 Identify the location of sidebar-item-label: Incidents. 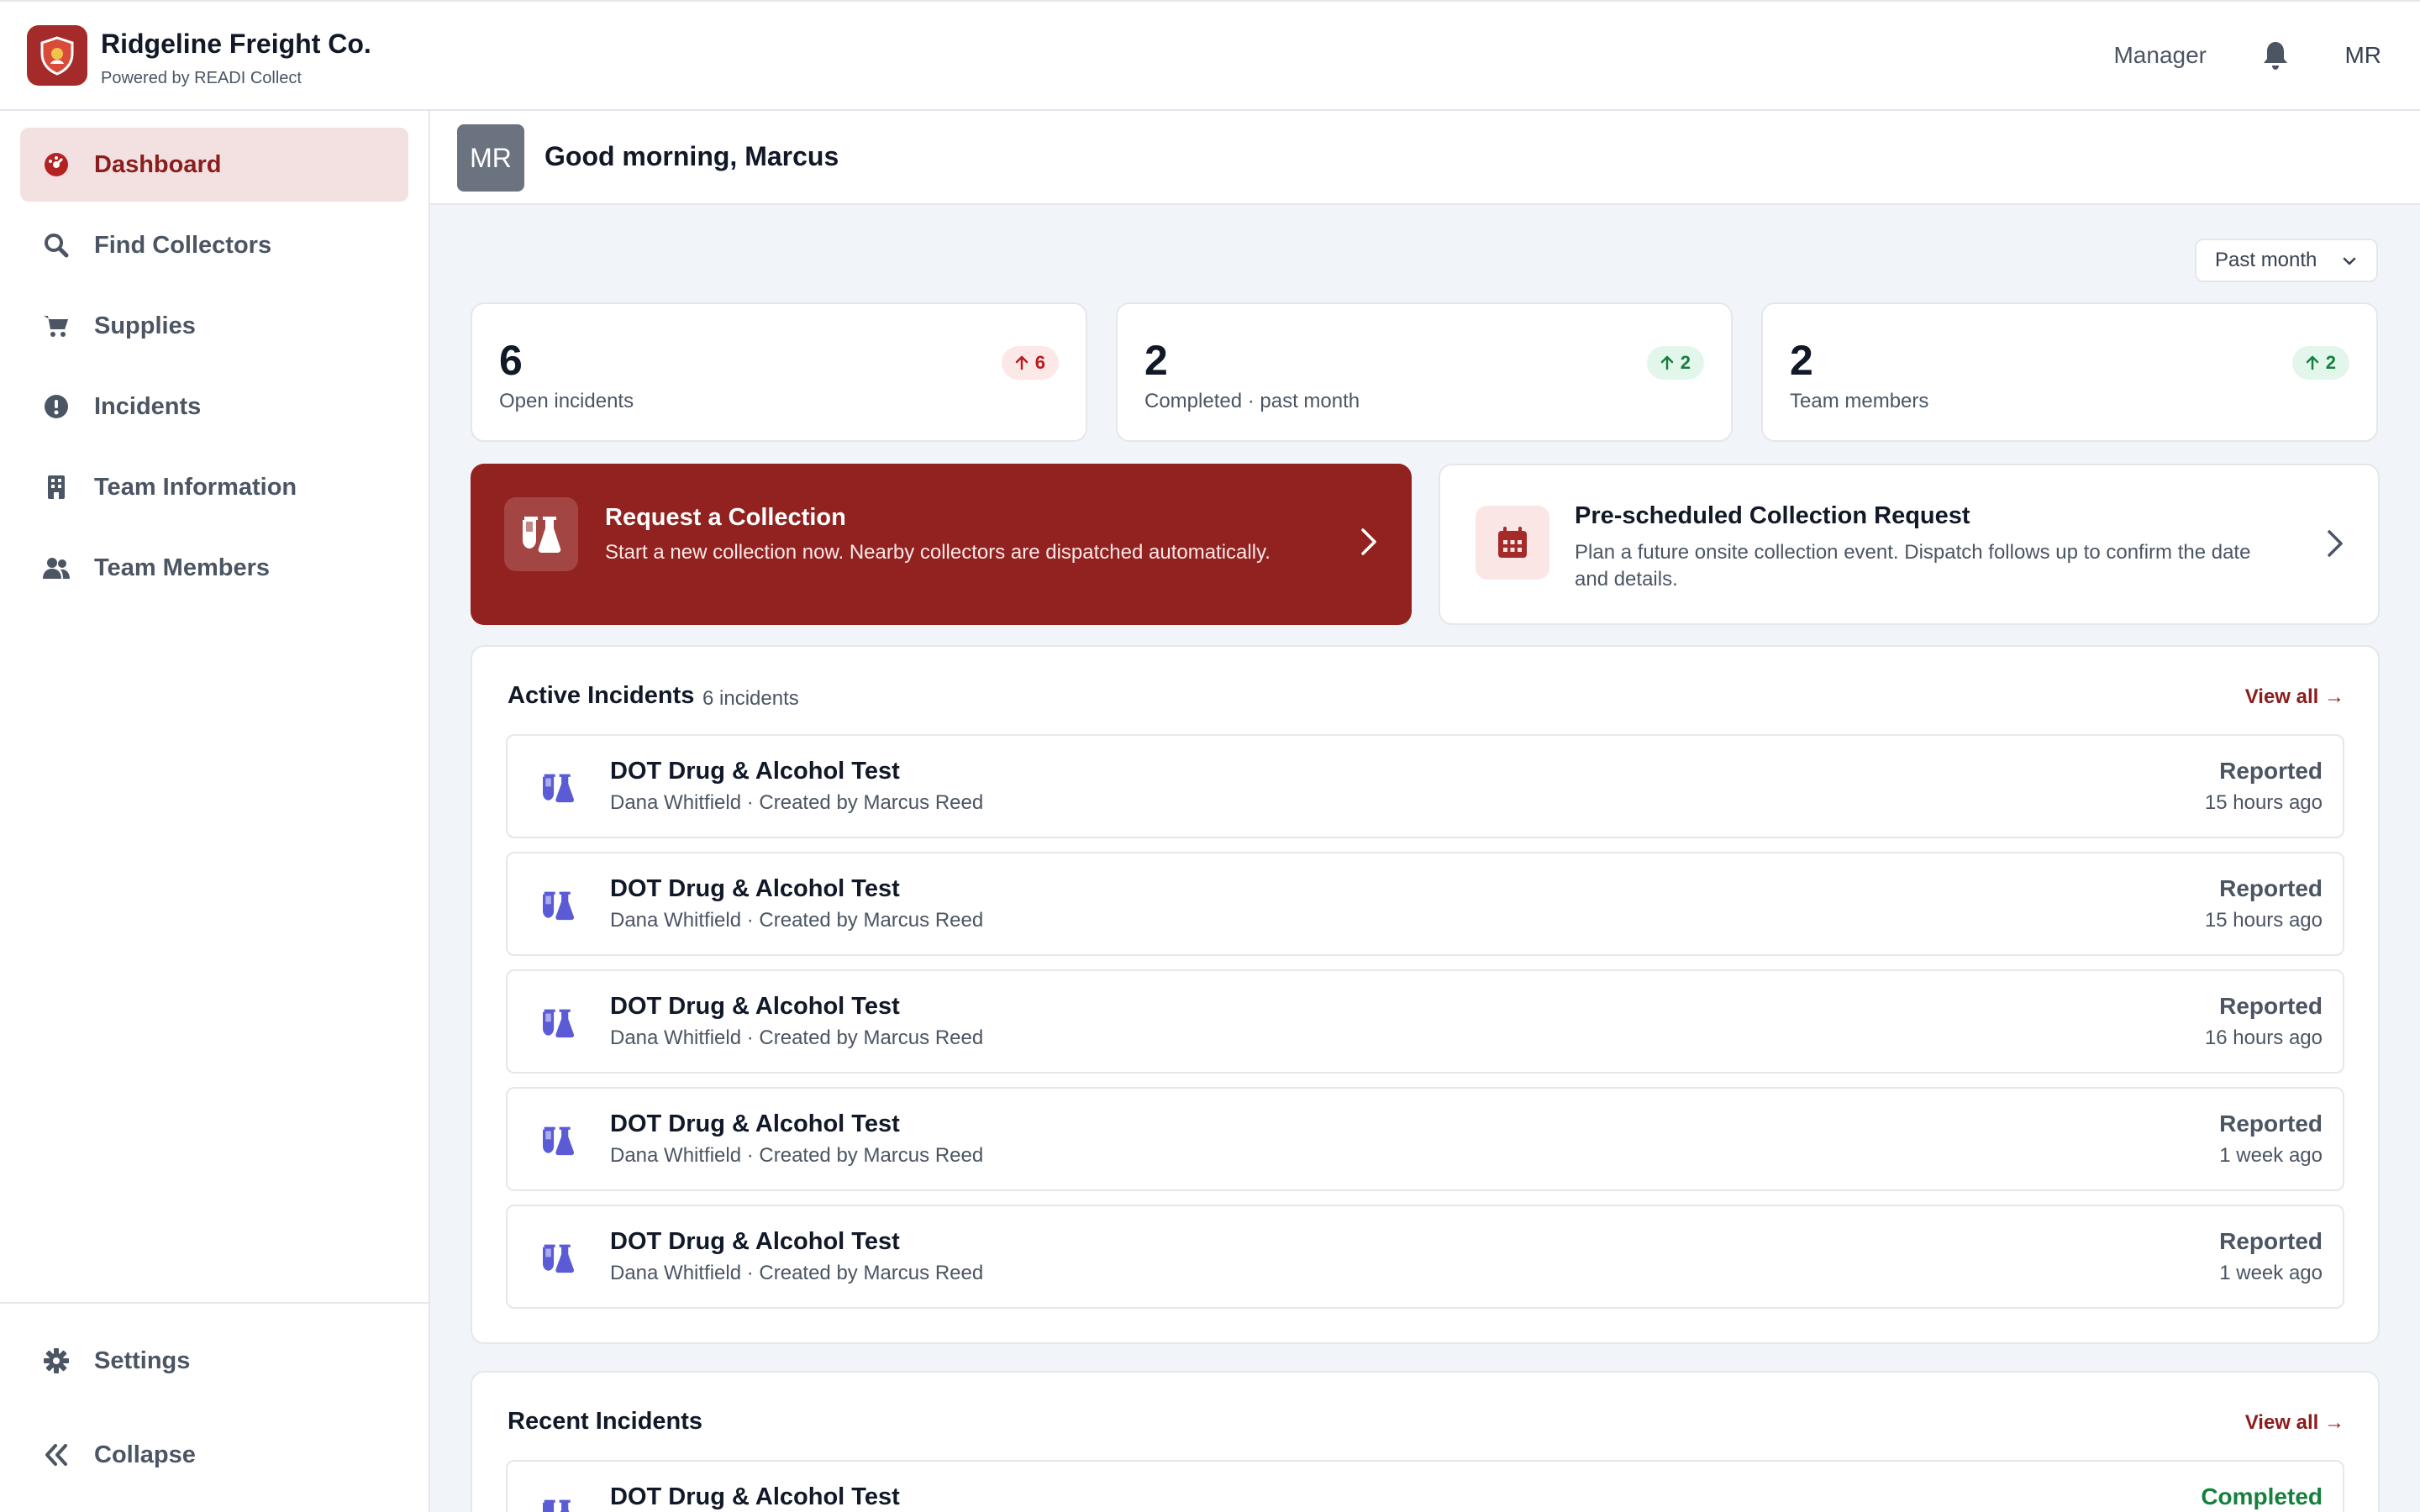
(148, 406).